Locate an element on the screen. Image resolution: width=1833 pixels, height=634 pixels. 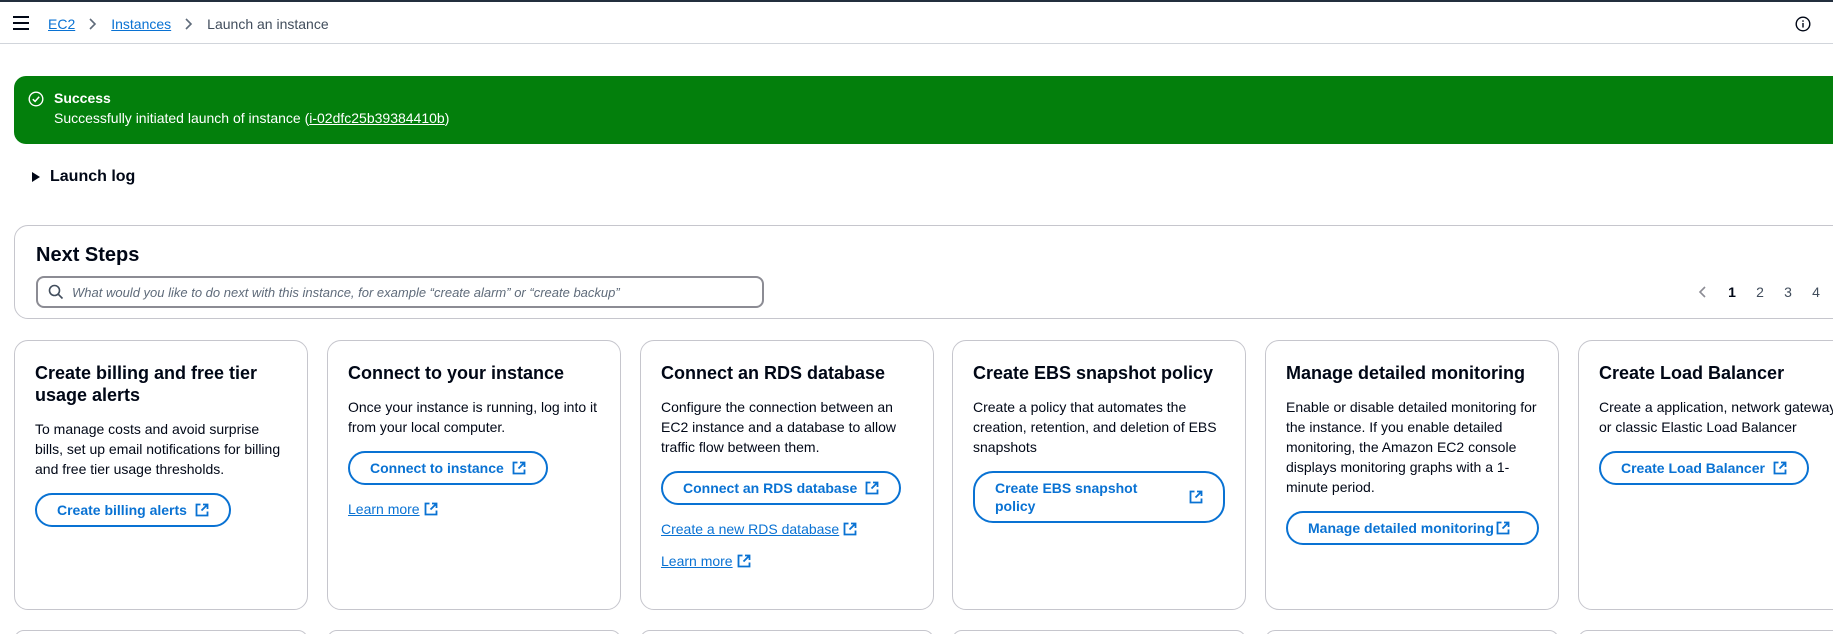
launch-log-toggle: Launch log is located at coordinates (83, 177).